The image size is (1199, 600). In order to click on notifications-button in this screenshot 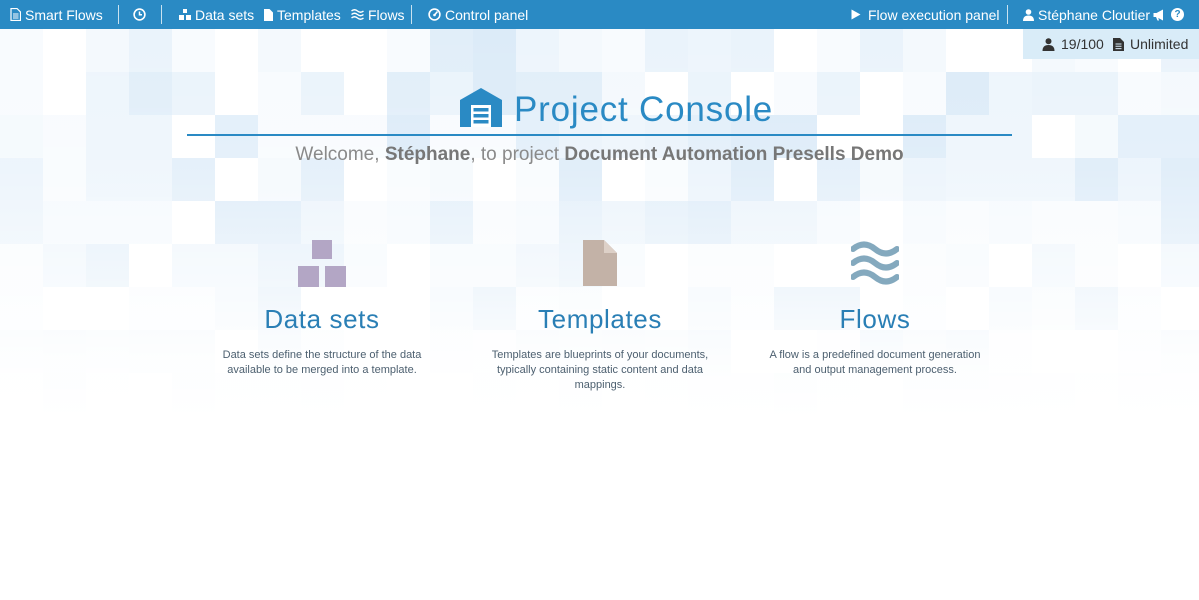, I will do `click(1159, 14)`.